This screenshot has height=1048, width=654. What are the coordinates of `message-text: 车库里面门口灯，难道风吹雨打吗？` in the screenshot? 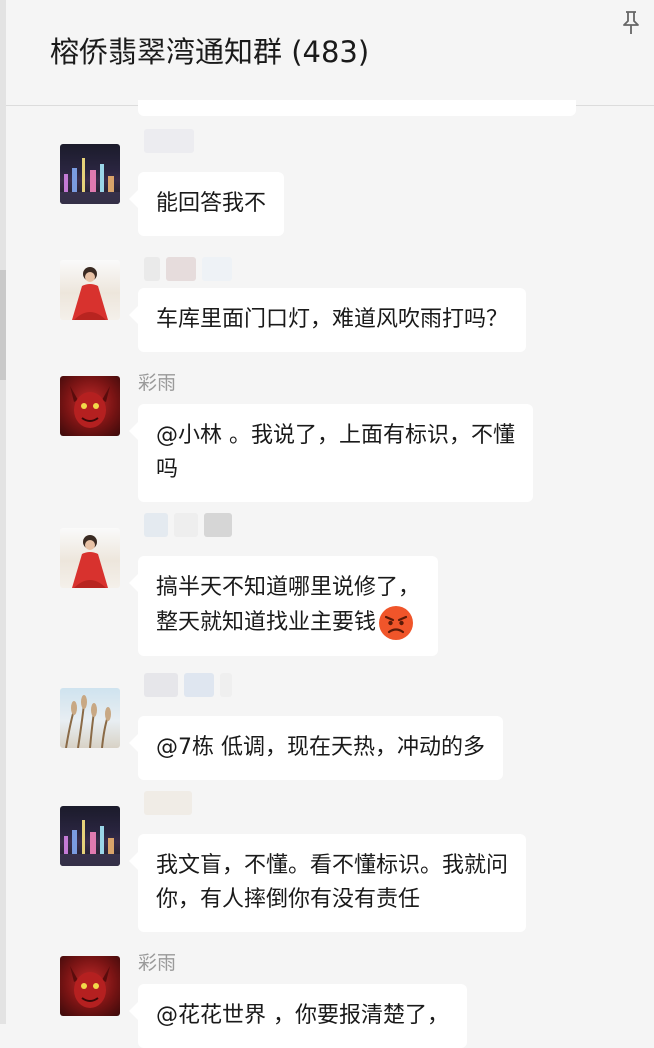 It's located at (332, 319).